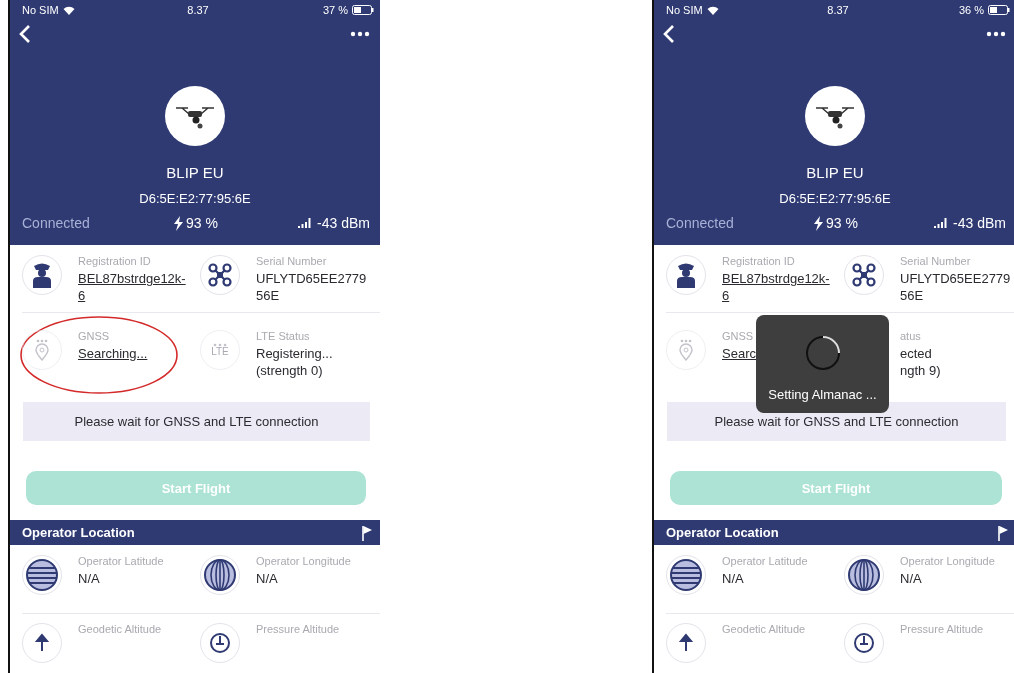 The height and width of the screenshot is (673, 1014). I want to click on field-label: atus, so click(911, 336).